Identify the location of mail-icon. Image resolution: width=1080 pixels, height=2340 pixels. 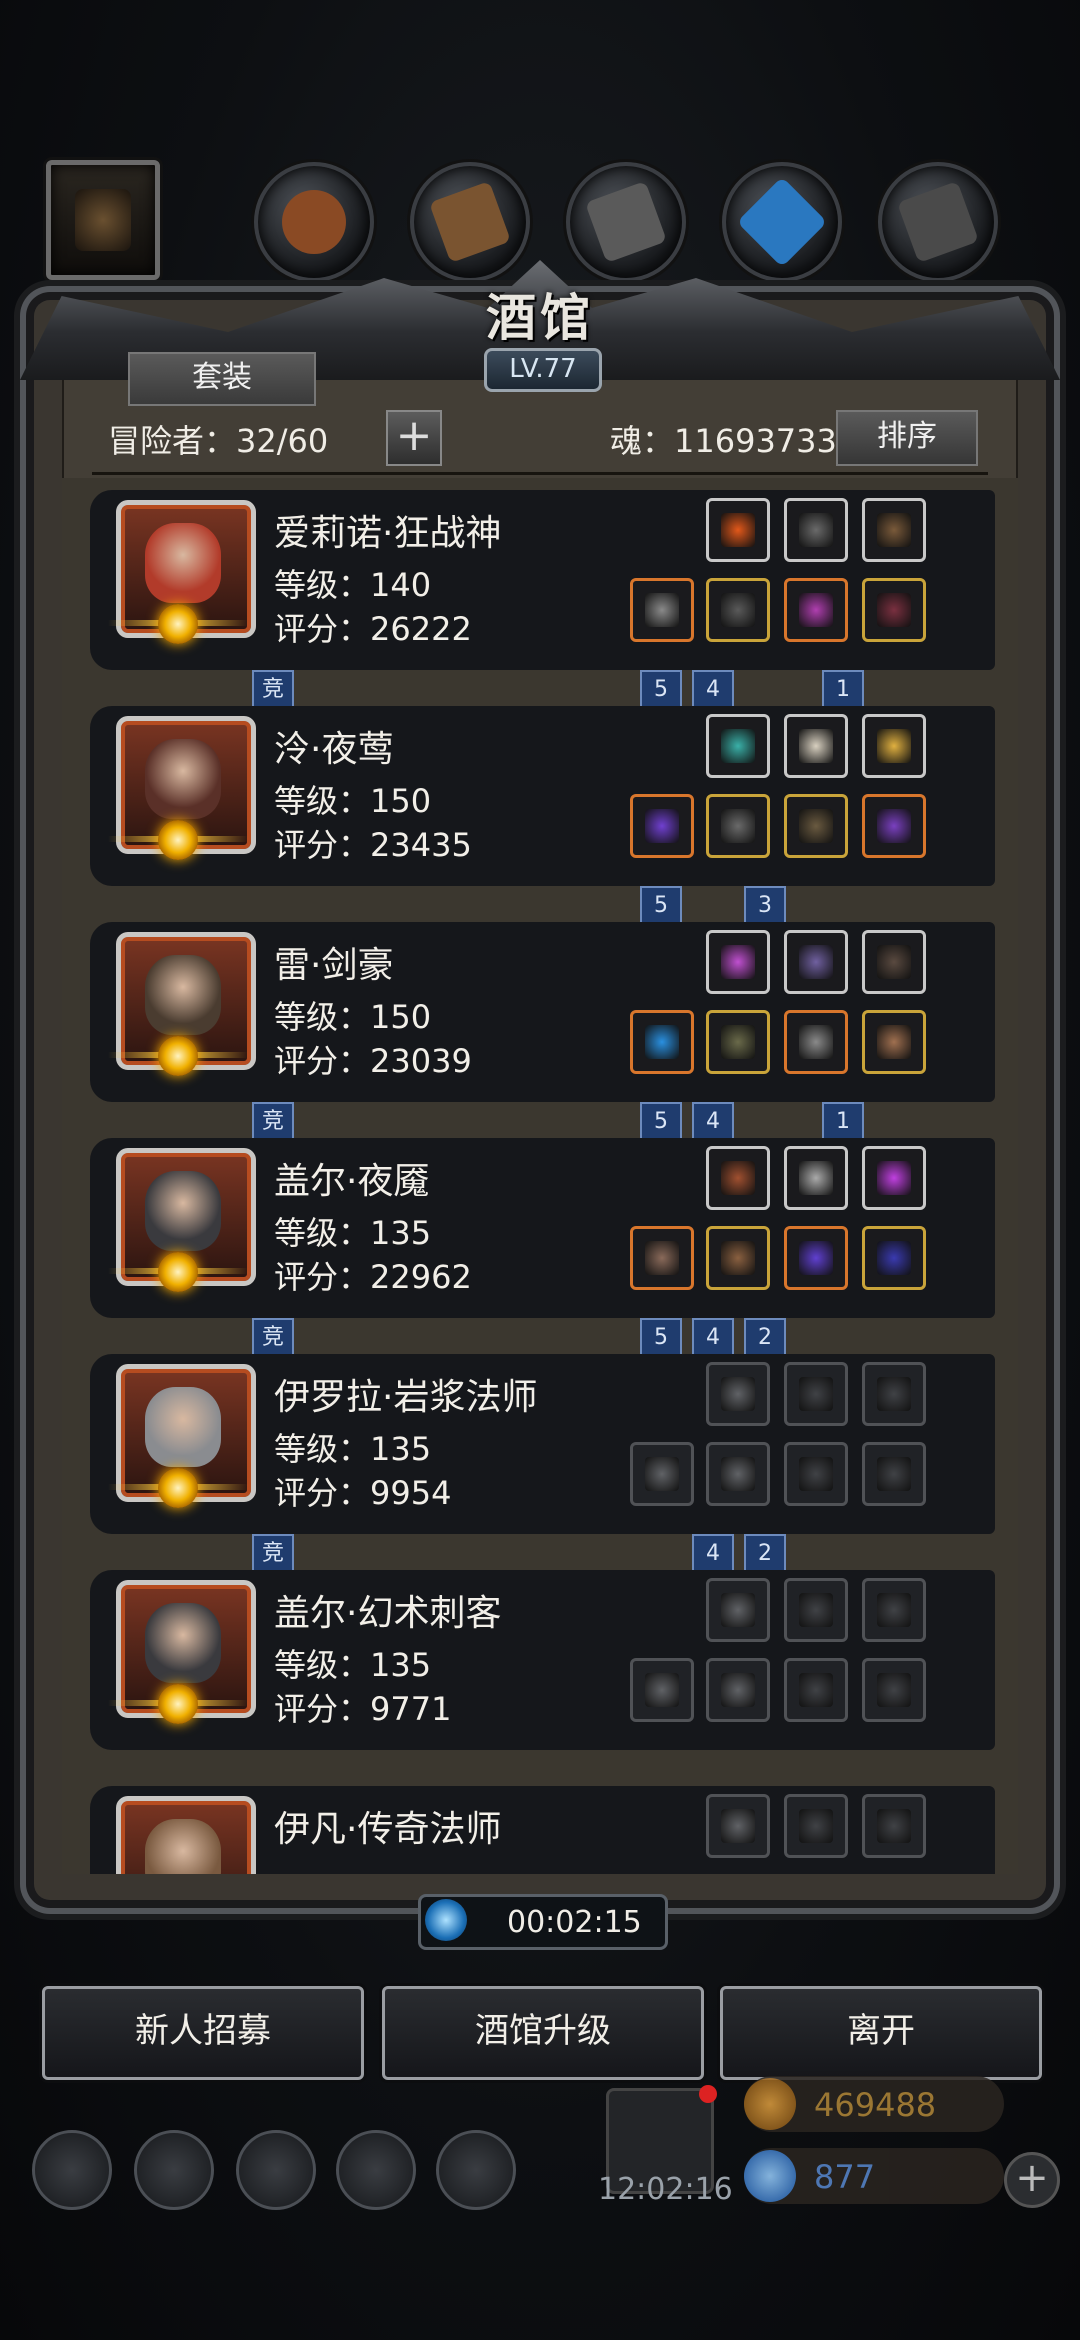
(376, 2170).